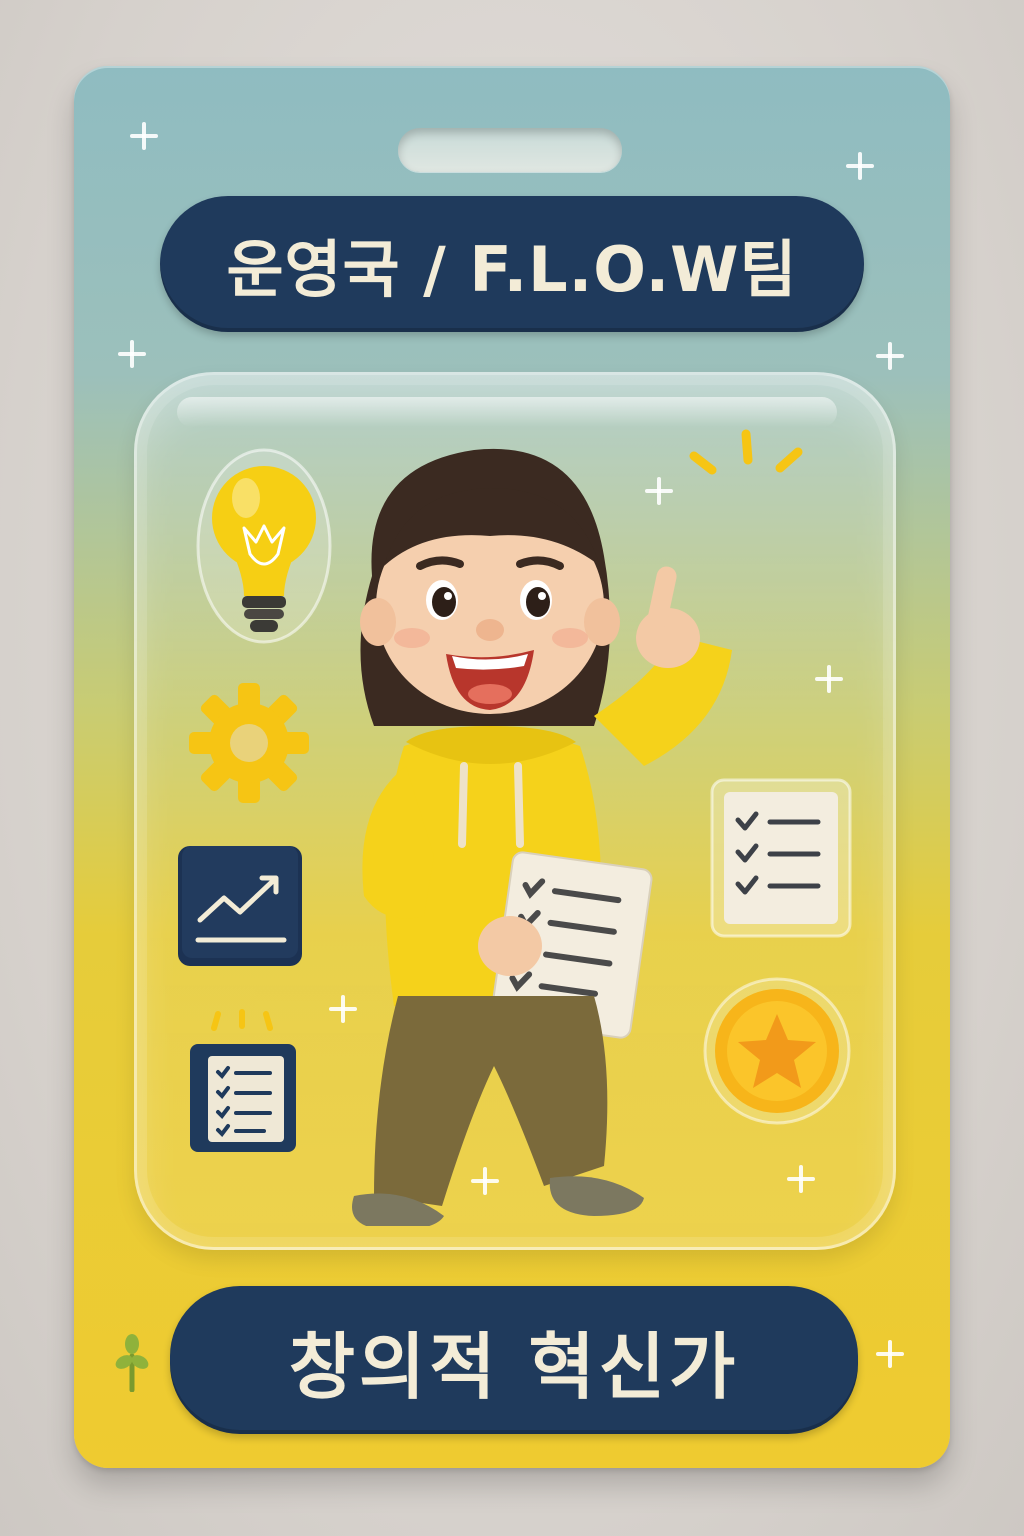 The height and width of the screenshot is (1536, 1024). Describe the element at coordinates (249, 743) in the screenshot. I see `gear-icon` at that location.